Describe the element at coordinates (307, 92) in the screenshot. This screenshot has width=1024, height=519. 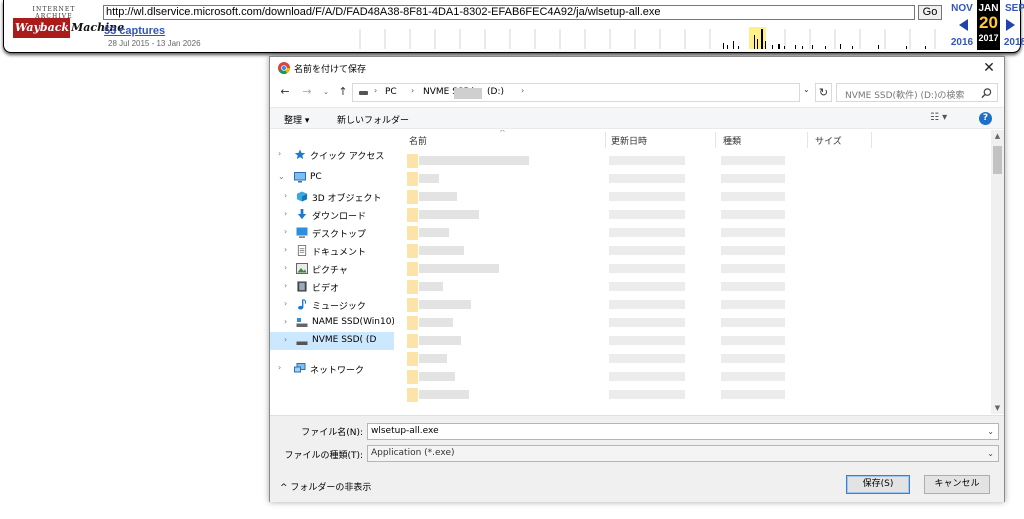
I see `forward-arrow-icon: →` at that location.